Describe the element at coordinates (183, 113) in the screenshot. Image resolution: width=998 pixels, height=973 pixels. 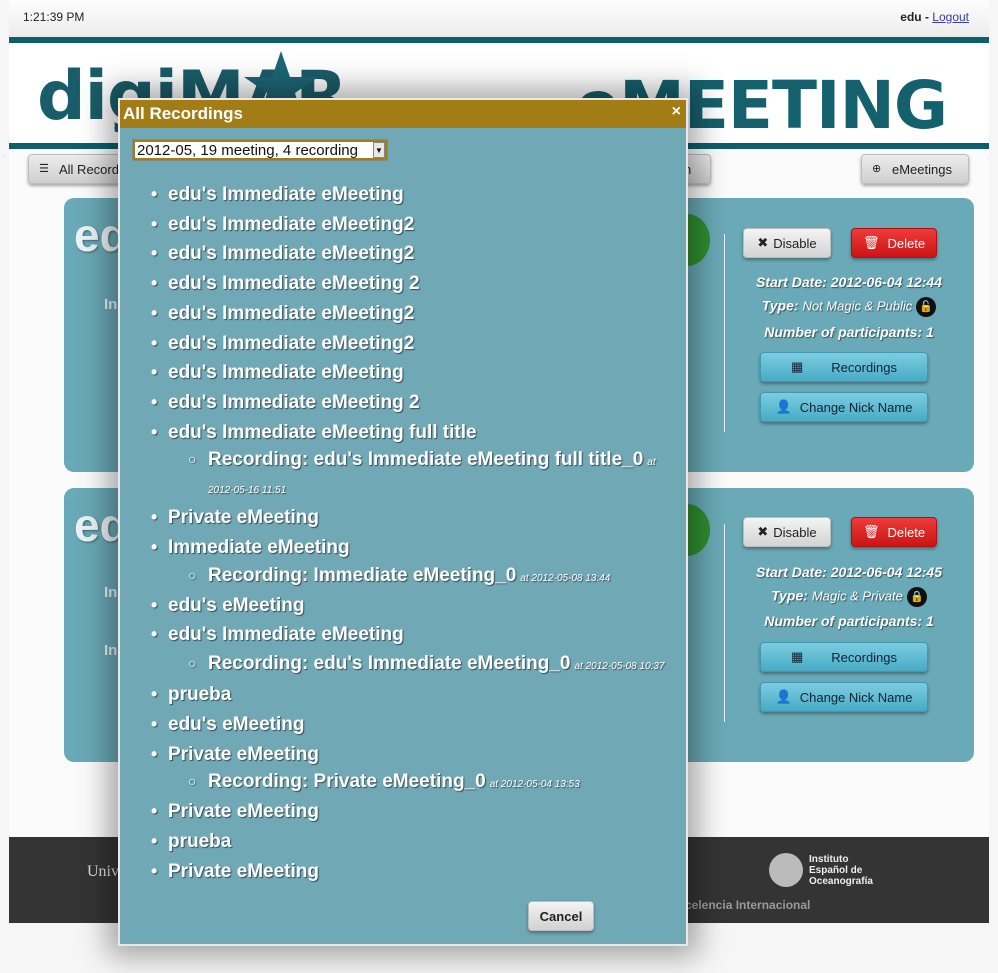
I see `dialog-title: All Recordings` at that location.